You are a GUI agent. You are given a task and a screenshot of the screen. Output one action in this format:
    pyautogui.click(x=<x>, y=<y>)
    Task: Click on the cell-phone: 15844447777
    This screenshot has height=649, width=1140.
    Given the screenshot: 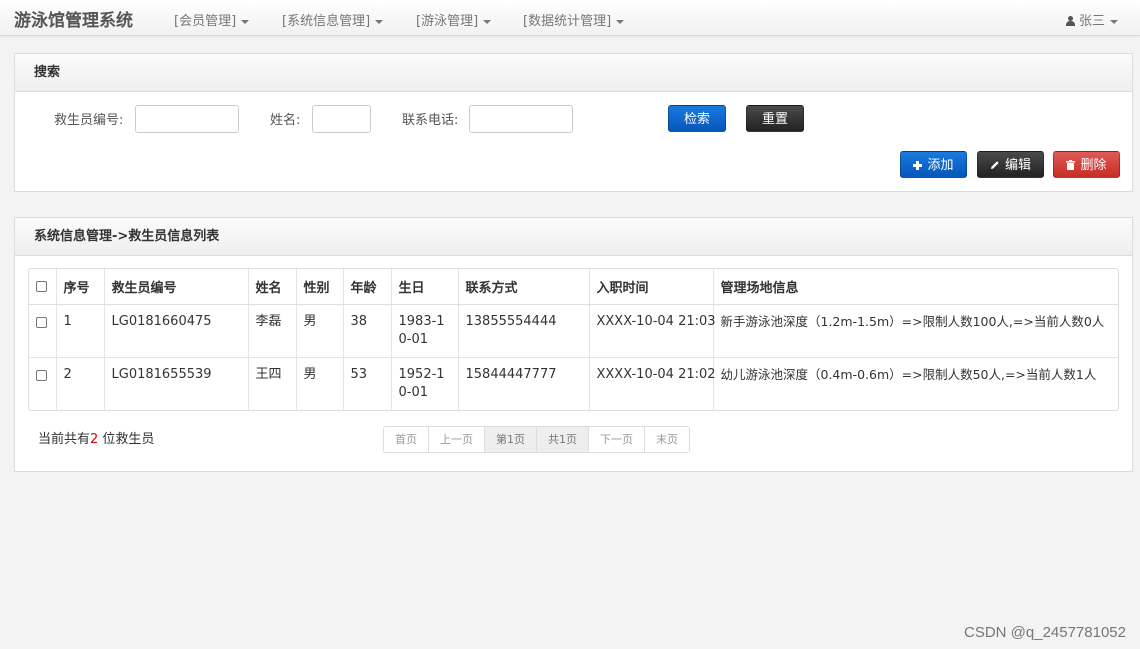 What is the action you would take?
    pyautogui.click(x=524, y=383)
    